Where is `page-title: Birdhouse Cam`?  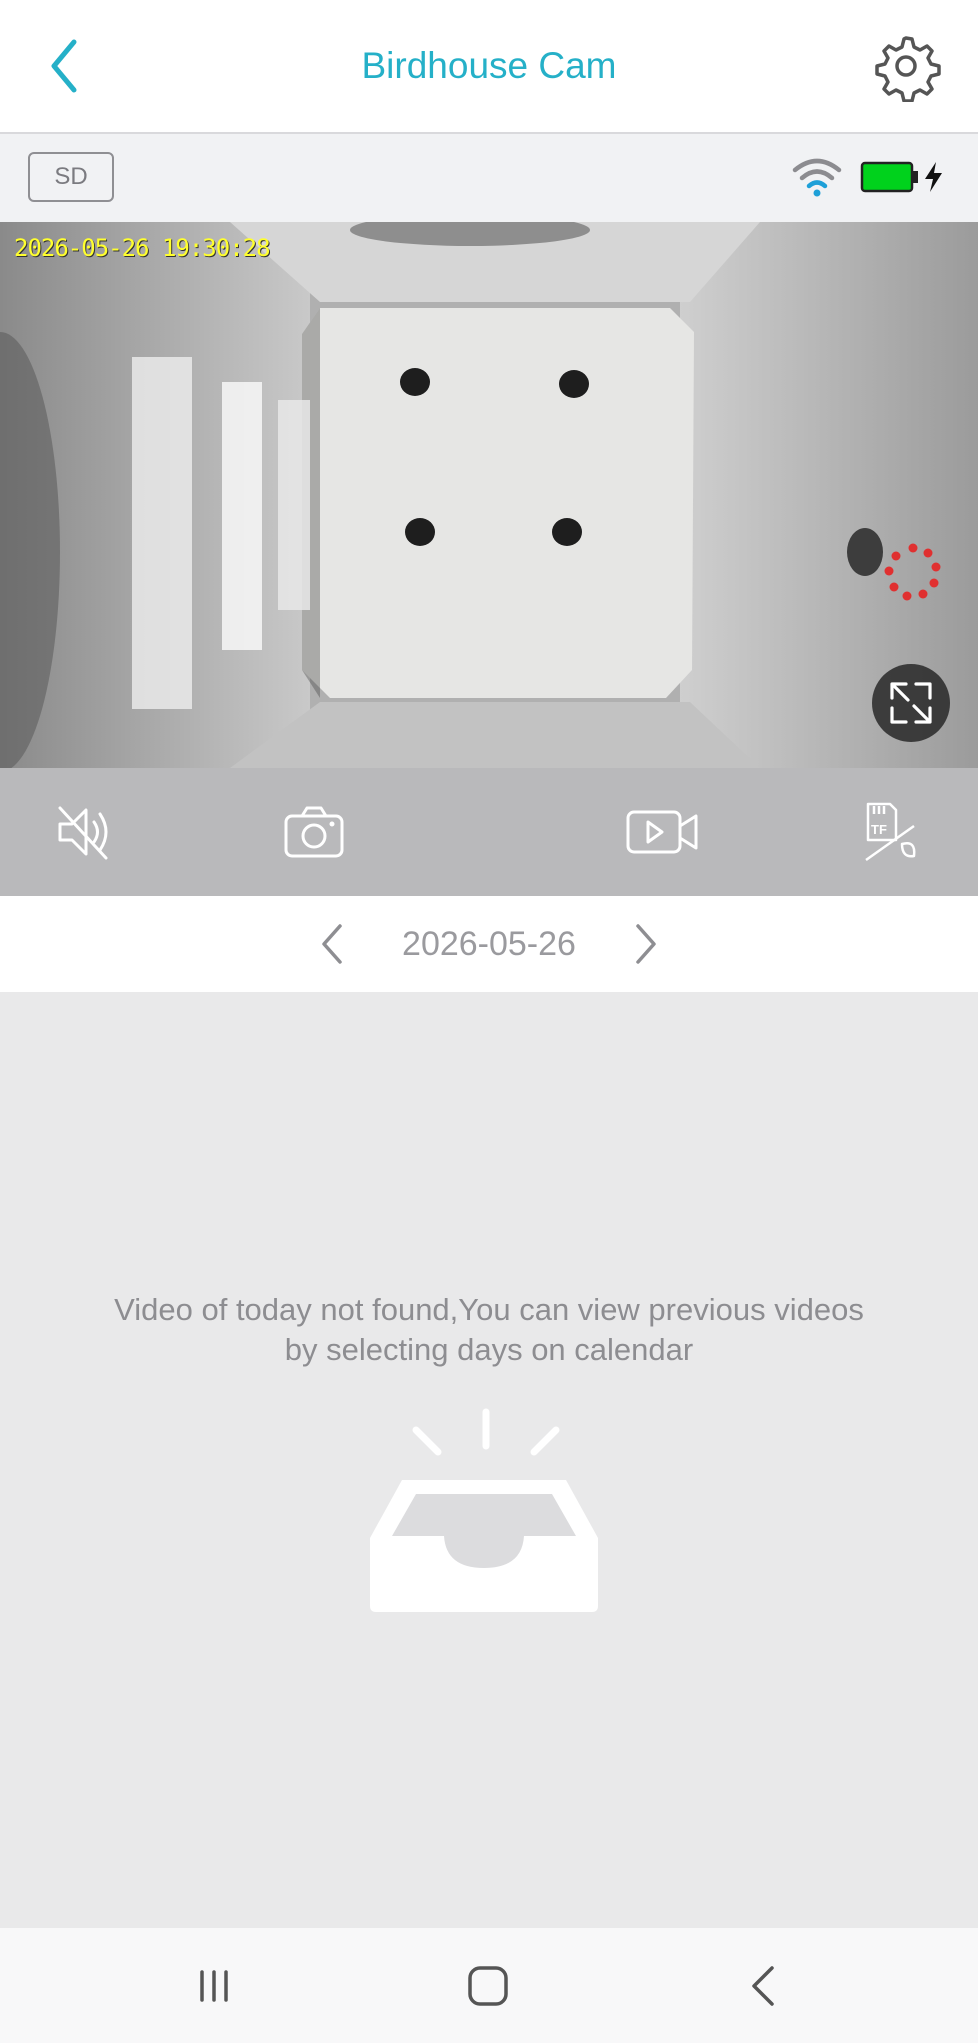
page-title: Birdhouse Cam is located at coordinates (489, 65).